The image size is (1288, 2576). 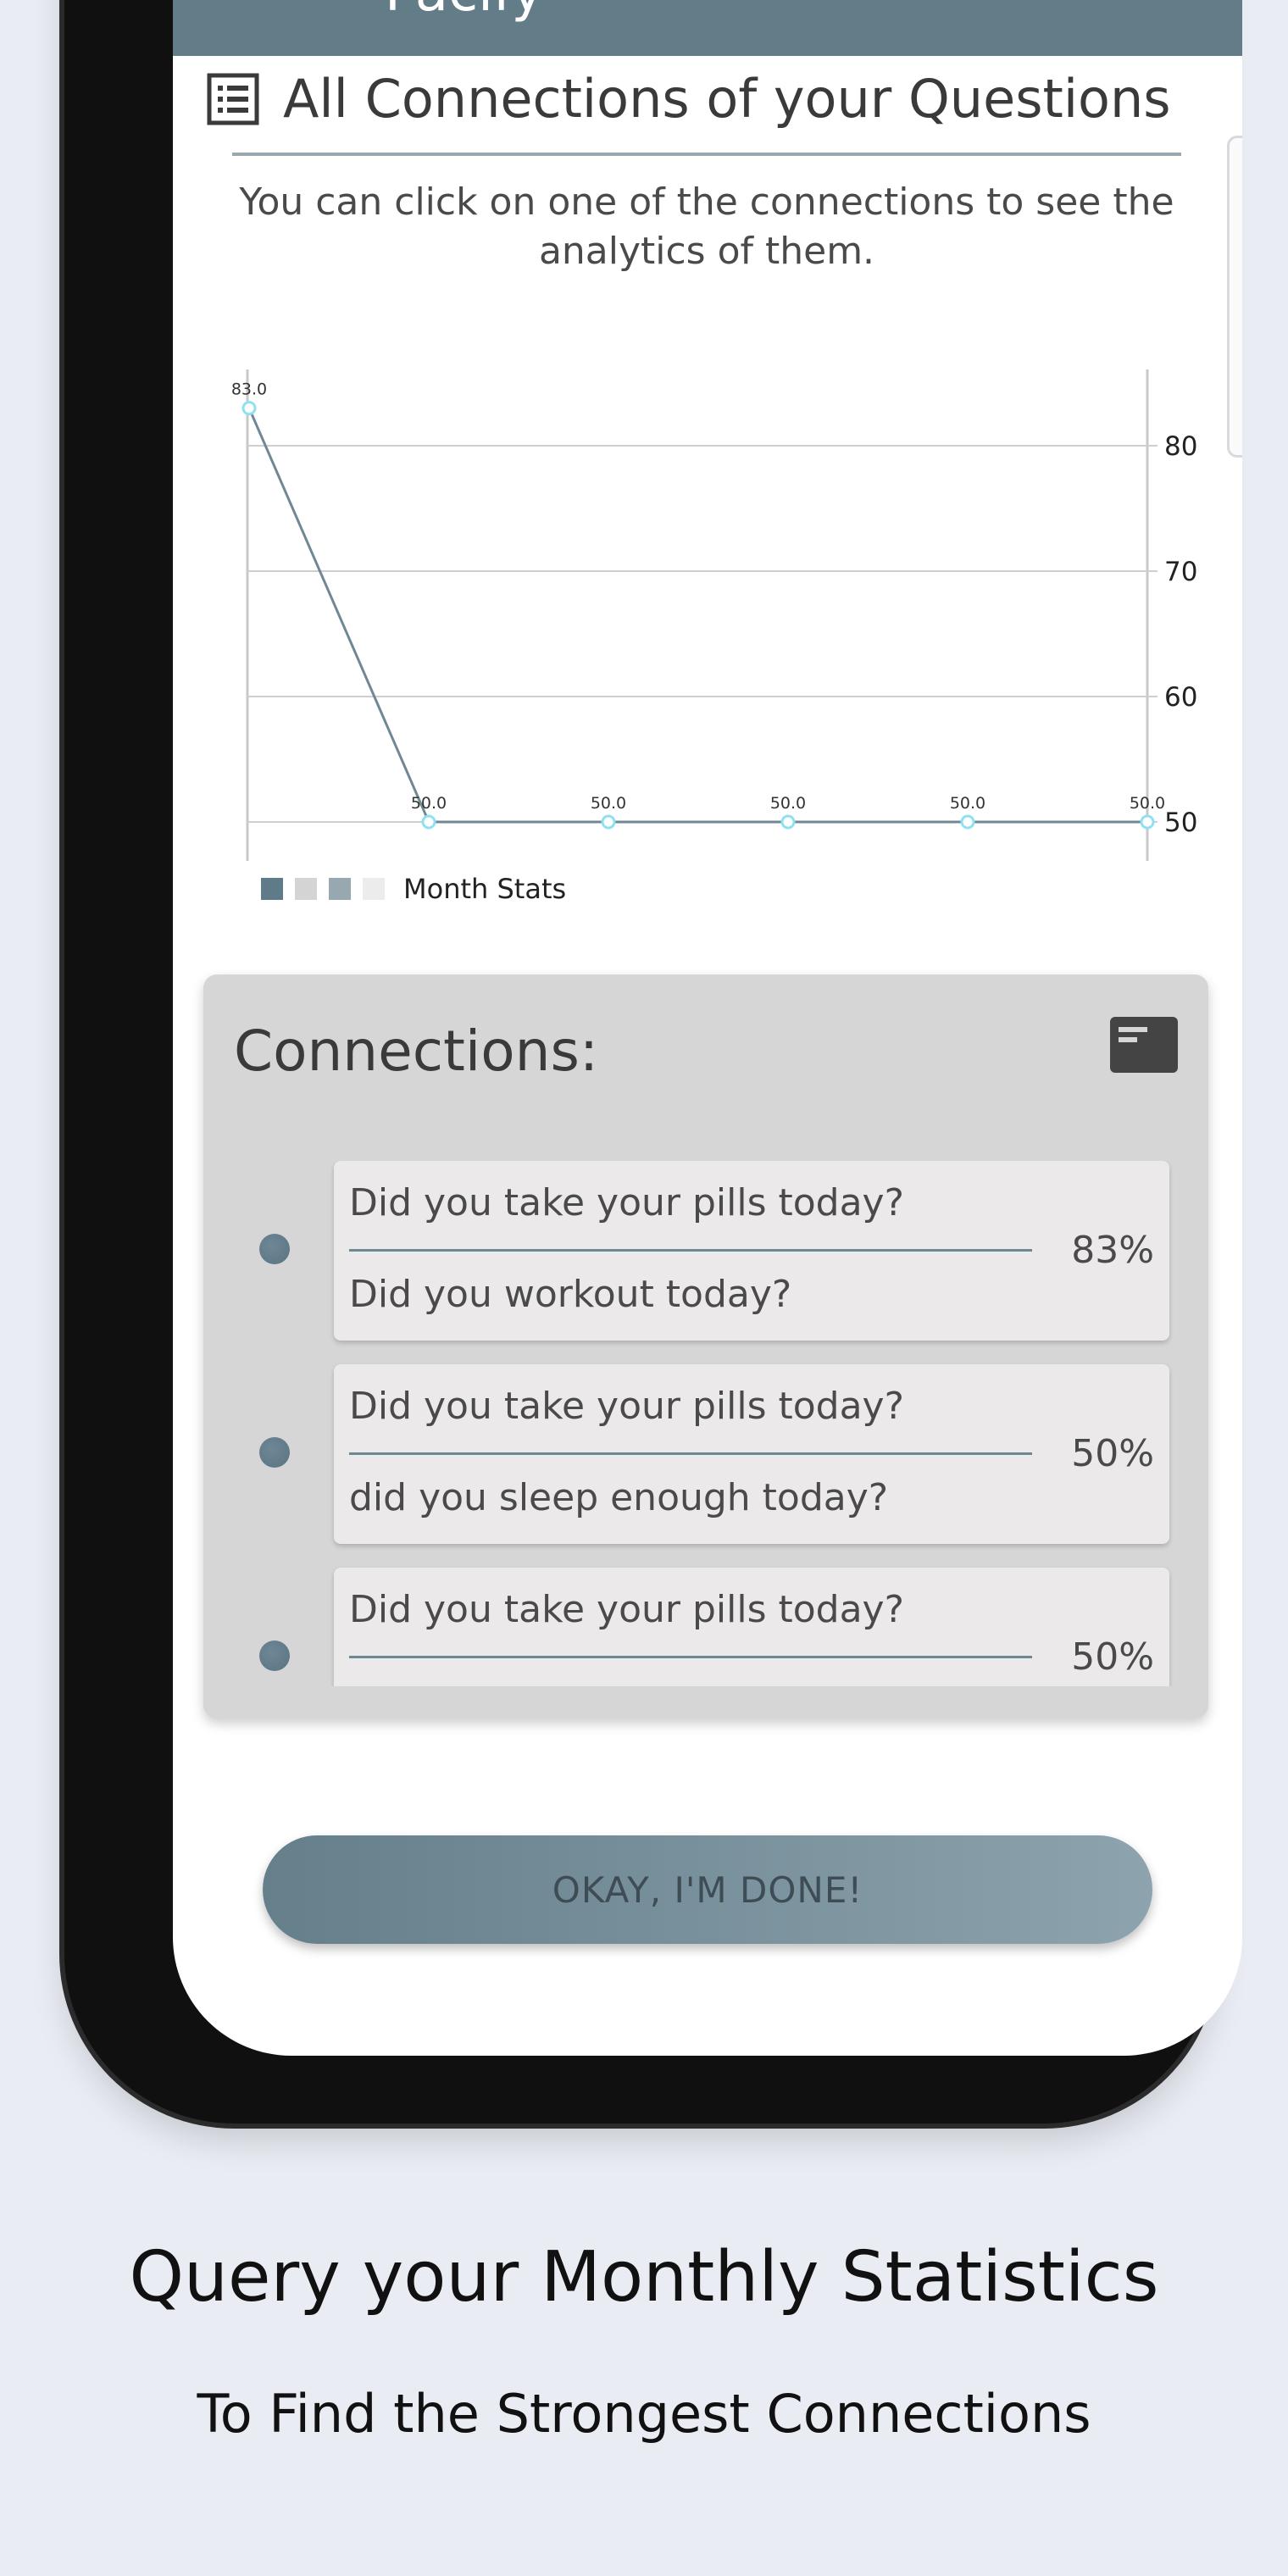 I want to click on section-header: All Connections of your Questions, so click(x=689, y=99).